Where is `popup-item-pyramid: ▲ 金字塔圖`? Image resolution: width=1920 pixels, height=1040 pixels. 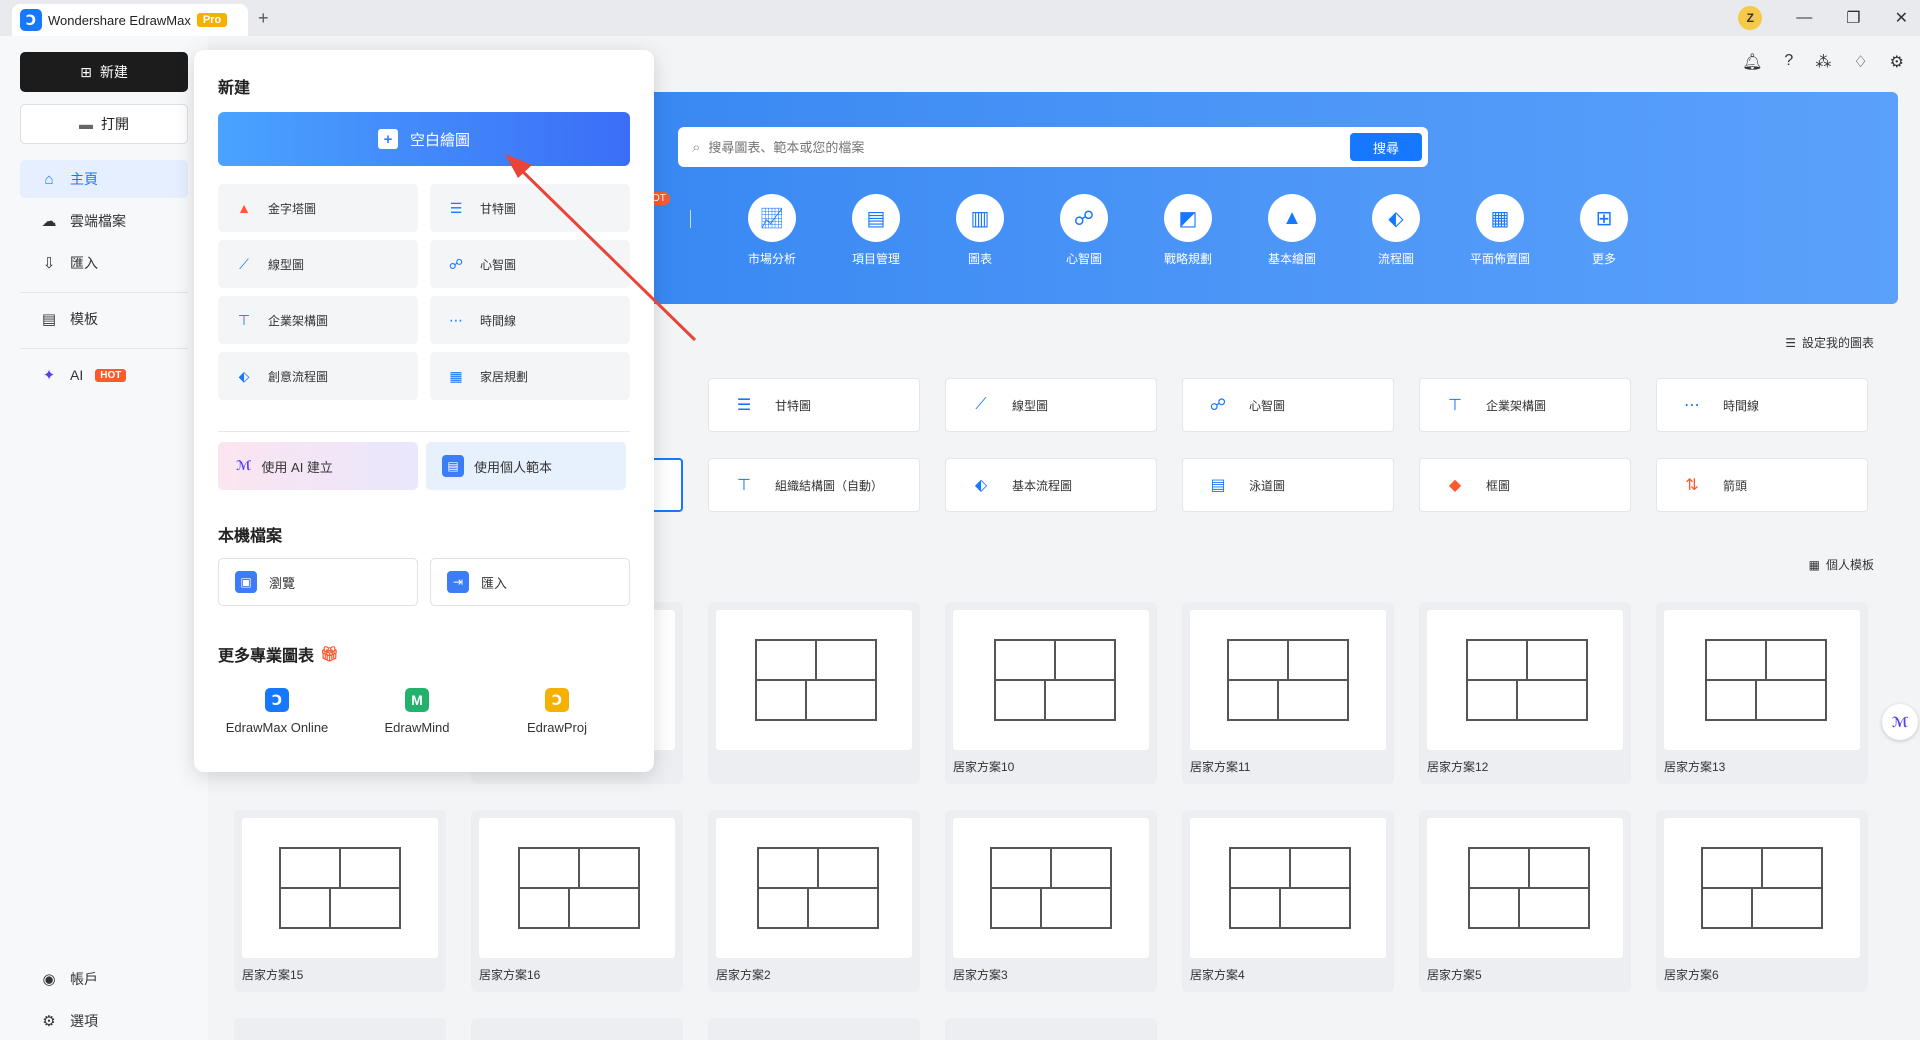 popup-item-pyramid: ▲ 金字塔圖 is located at coordinates (318, 208).